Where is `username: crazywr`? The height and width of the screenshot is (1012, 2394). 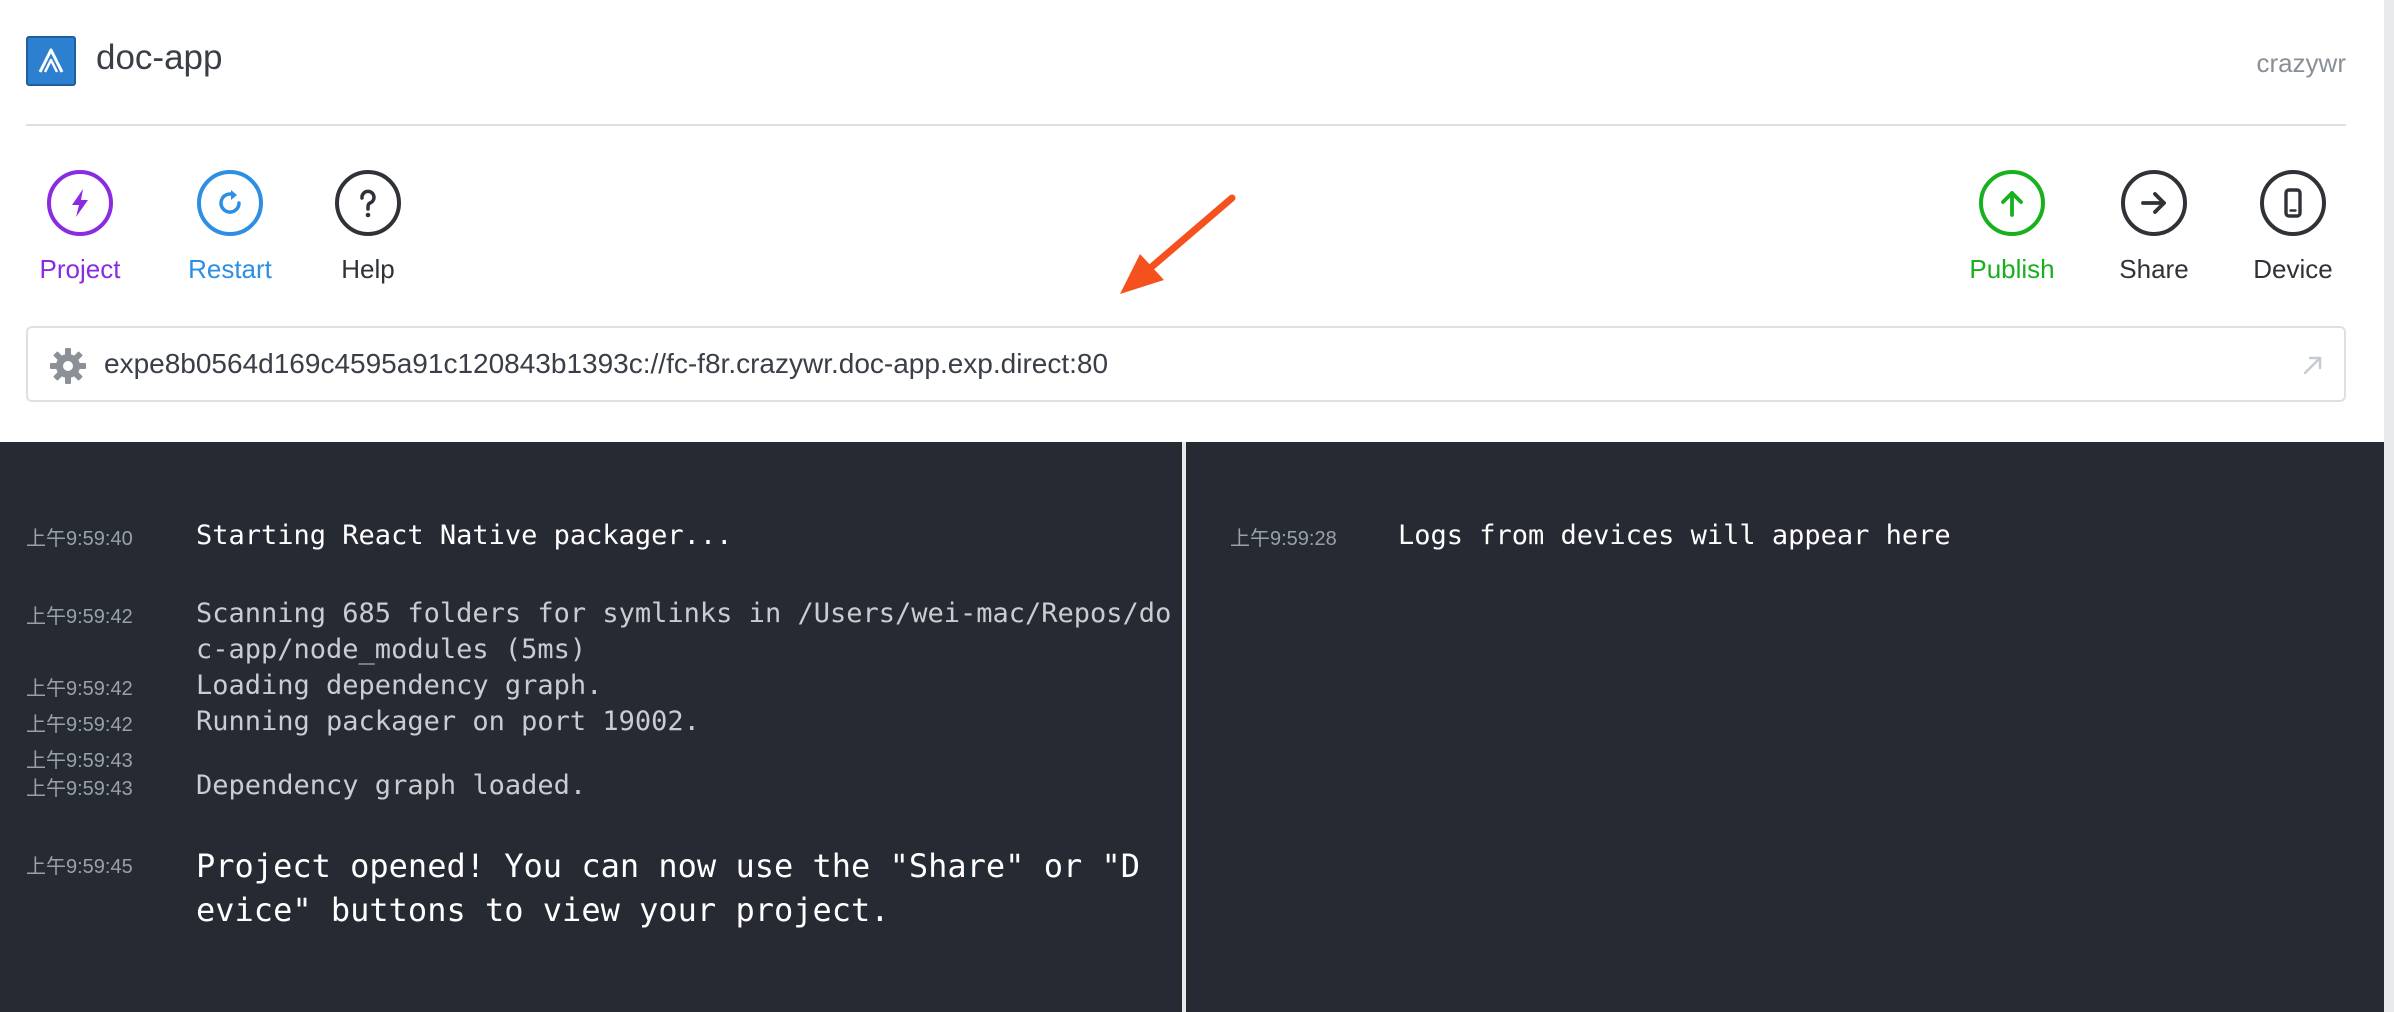 username: crazywr is located at coordinates (2301, 63).